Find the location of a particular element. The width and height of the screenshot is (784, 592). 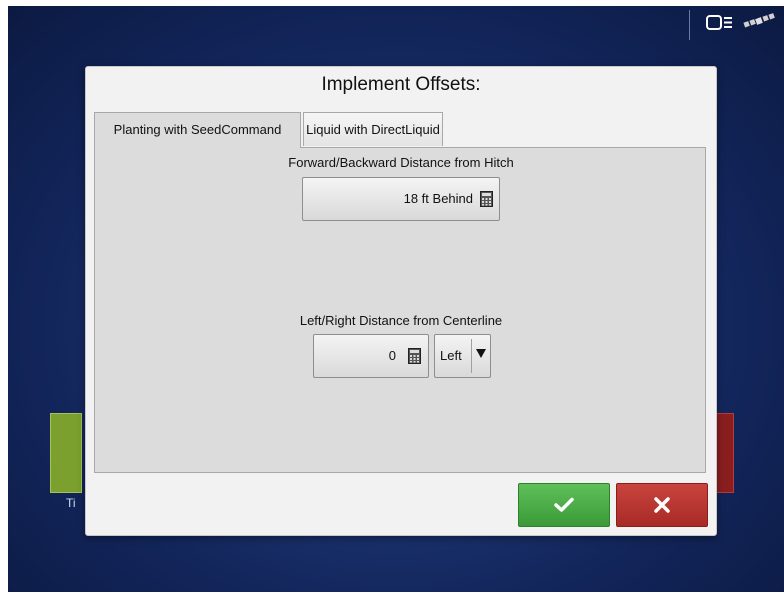

forward-backward-value: 18 ft Behind is located at coordinates (438, 198).